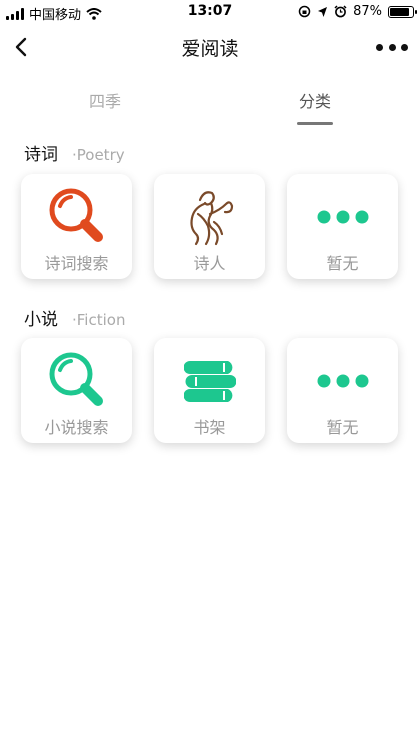 The height and width of the screenshot is (747, 420). Describe the element at coordinates (379, 47) in the screenshot. I see `more-dots-icon` at that location.